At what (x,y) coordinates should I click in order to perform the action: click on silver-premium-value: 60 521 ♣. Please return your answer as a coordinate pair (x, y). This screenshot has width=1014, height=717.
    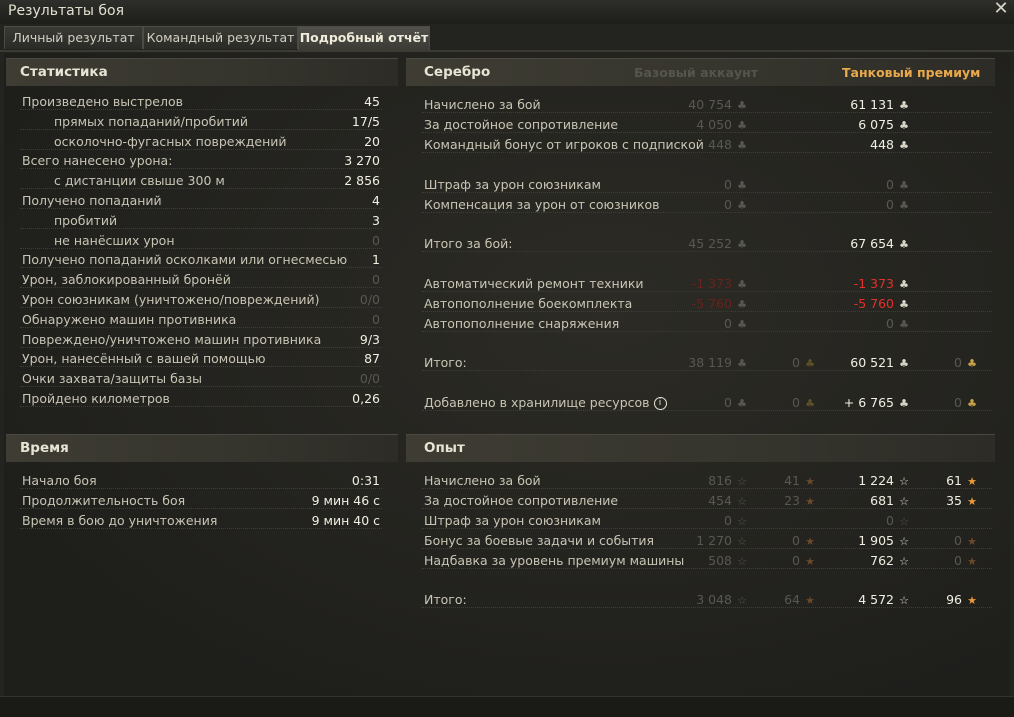
    Looking at the image, I should click on (880, 362).